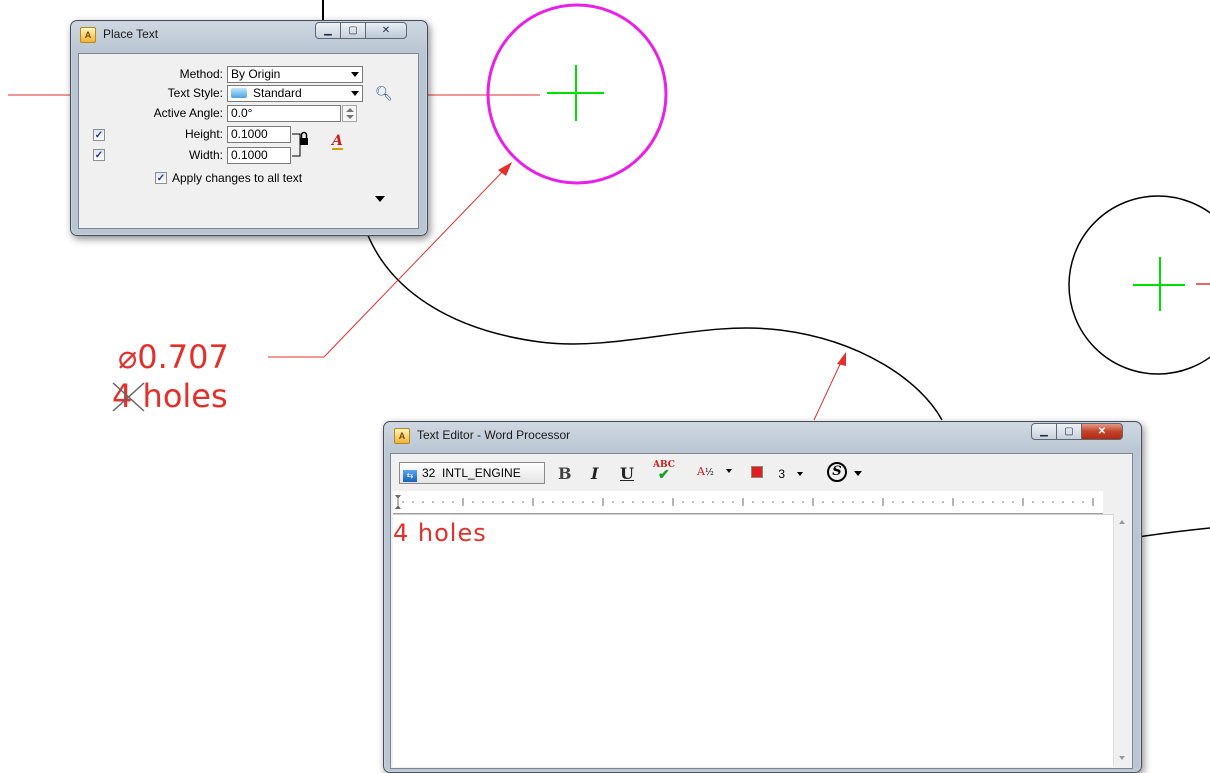  What do you see at coordinates (295, 74) in the screenshot?
I see `method-select: By Origin` at bounding box center [295, 74].